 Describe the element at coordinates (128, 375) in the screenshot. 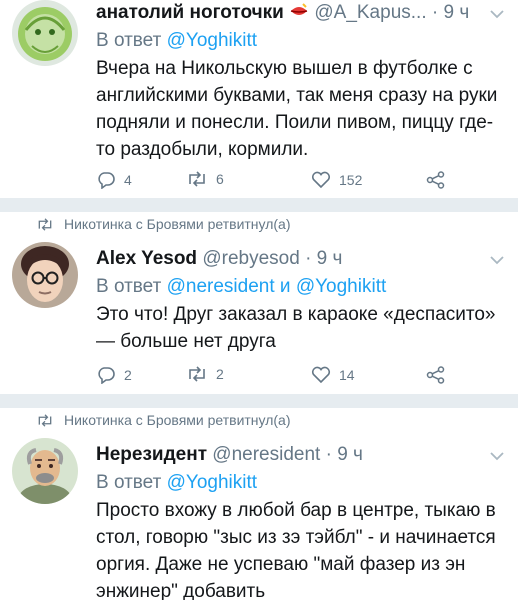

I see `reply-count: 2` at that location.